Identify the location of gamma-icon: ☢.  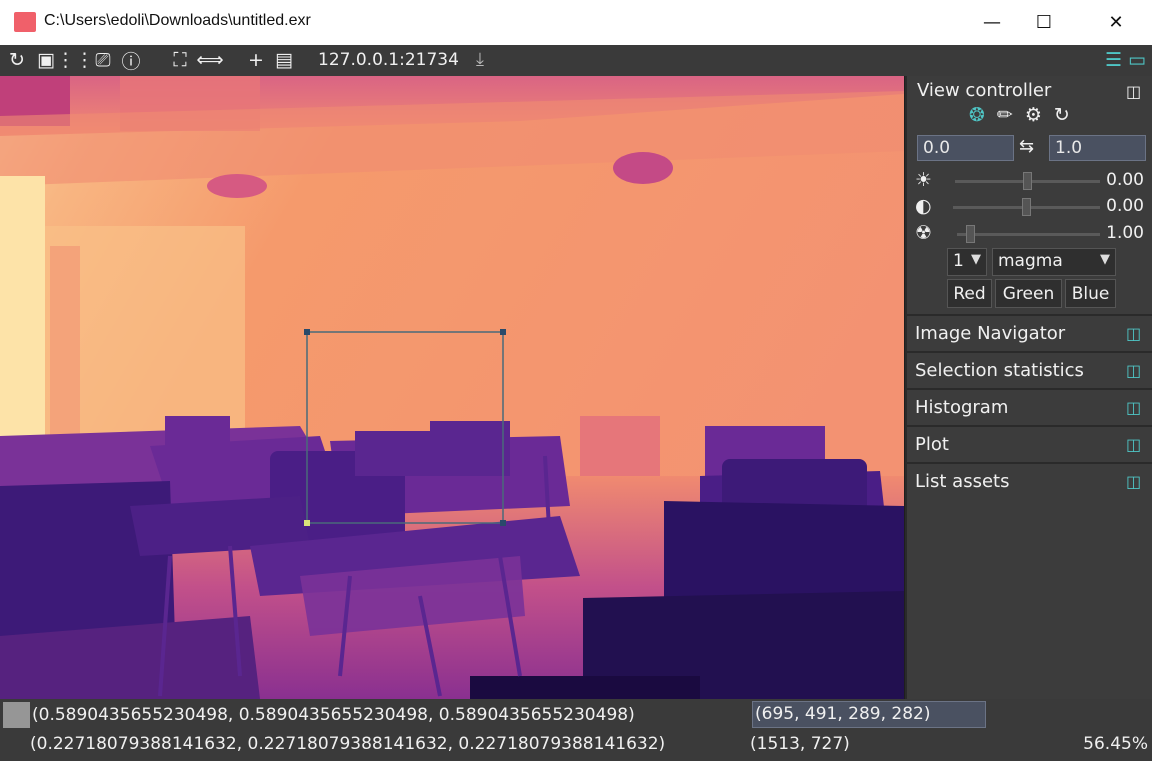
(924, 233).